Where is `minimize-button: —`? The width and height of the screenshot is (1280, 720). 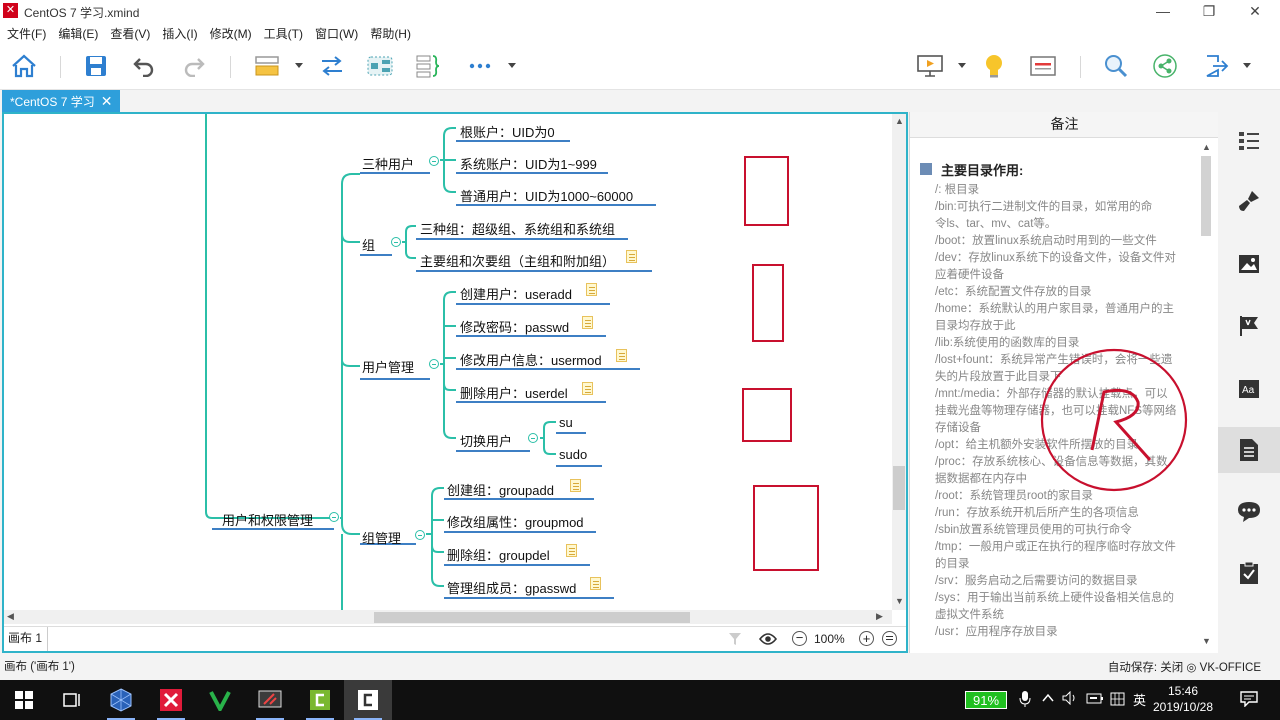
minimize-button: — is located at coordinates (1163, 11).